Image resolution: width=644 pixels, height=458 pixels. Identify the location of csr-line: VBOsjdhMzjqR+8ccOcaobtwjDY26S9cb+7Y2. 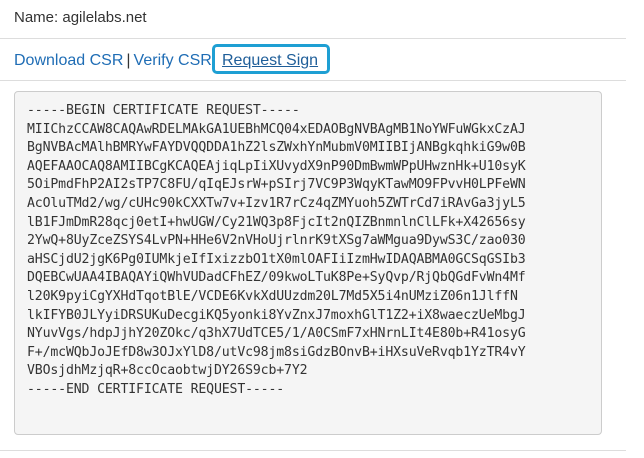
(167, 371).